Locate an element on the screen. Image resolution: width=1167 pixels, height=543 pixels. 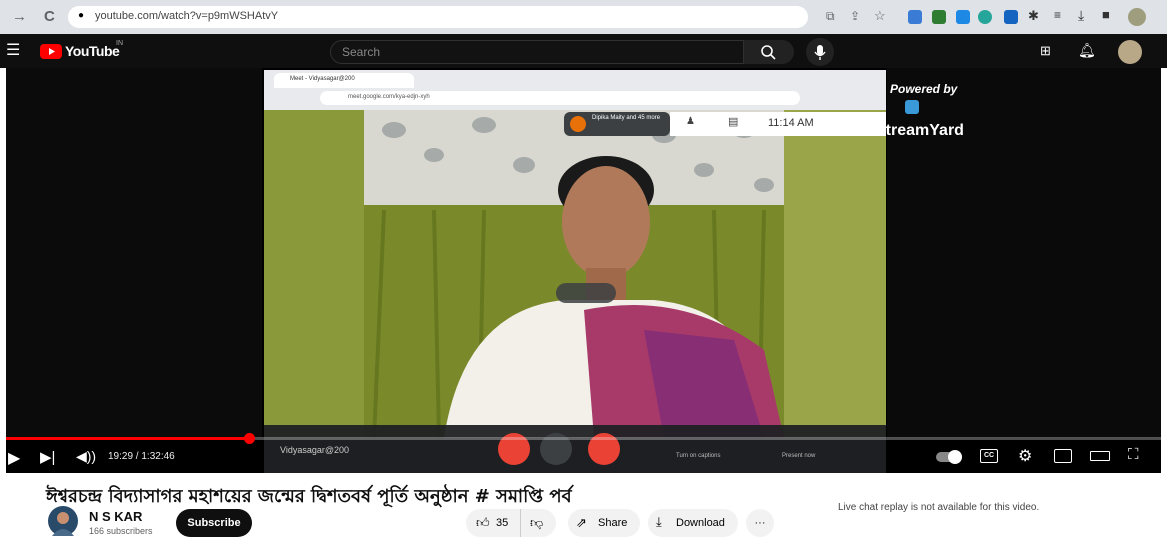
translate-icon: ⧉ is located at coordinates (830, 16).